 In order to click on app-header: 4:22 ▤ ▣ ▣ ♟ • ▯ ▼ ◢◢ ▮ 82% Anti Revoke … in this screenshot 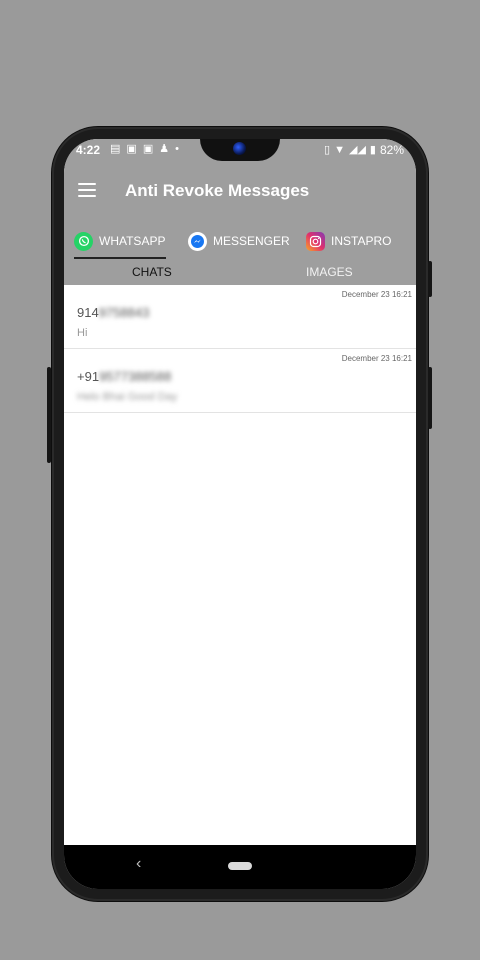, I will do `click(240, 212)`.